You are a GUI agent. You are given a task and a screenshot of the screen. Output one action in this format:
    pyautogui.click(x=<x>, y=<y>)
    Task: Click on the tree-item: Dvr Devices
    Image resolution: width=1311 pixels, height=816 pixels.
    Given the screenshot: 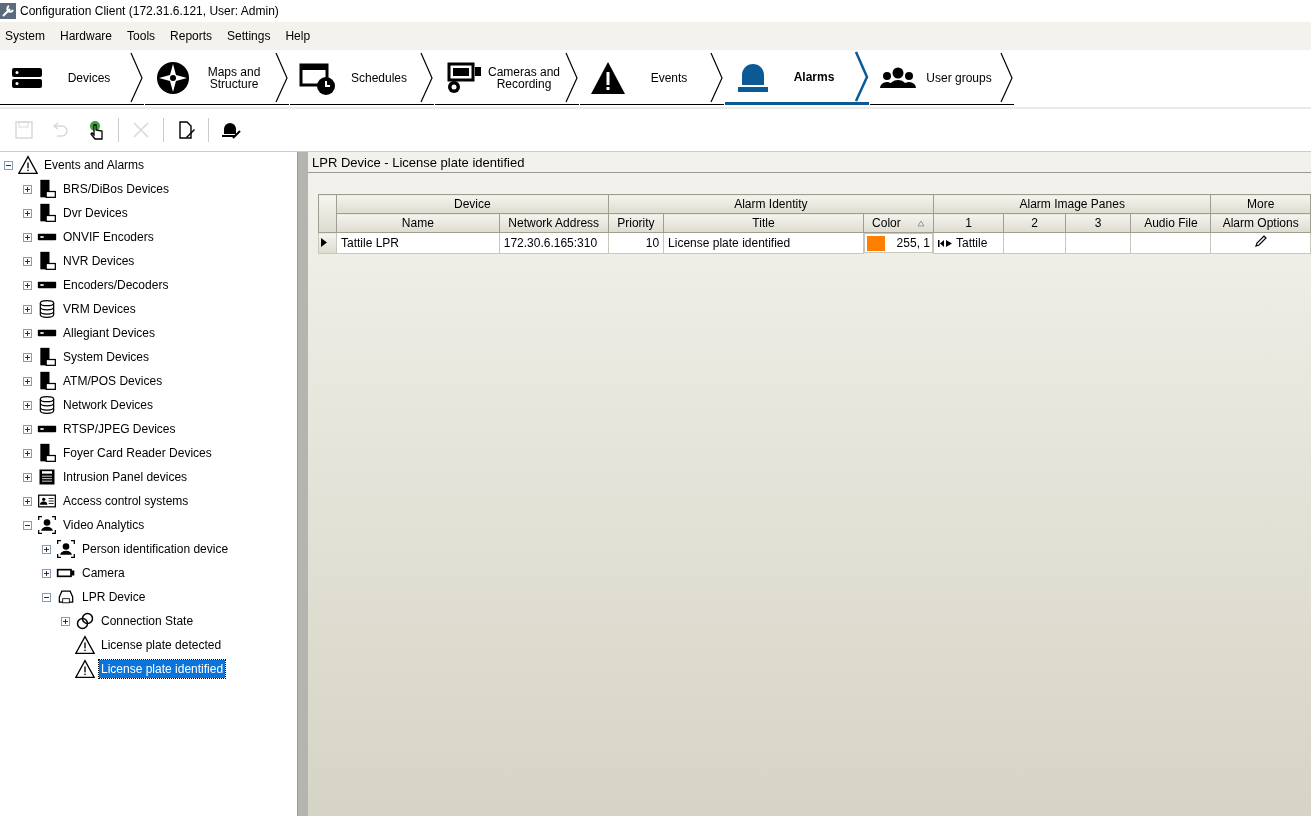 What is the action you would take?
    pyautogui.click(x=95, y=213)
    